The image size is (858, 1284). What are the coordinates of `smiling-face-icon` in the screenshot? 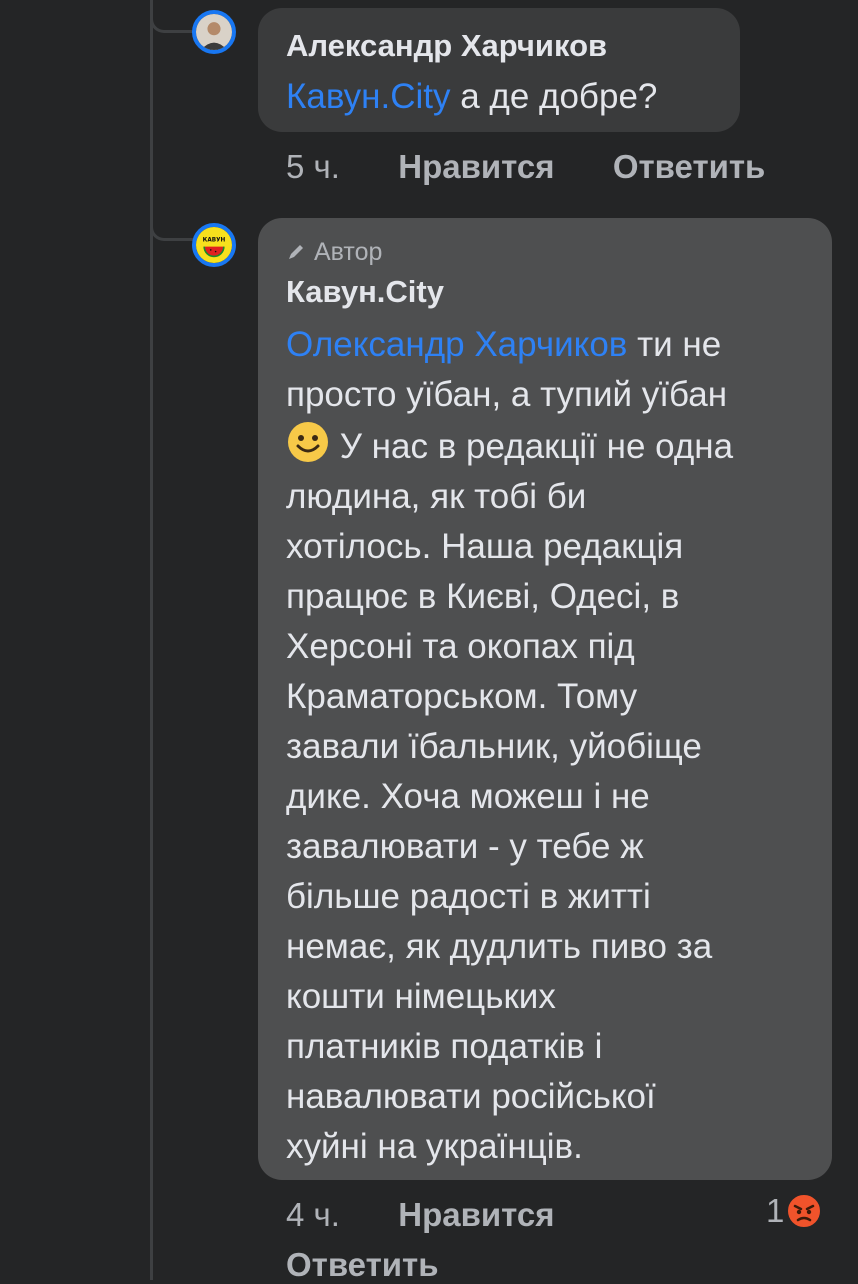 It's located at (308, 442).